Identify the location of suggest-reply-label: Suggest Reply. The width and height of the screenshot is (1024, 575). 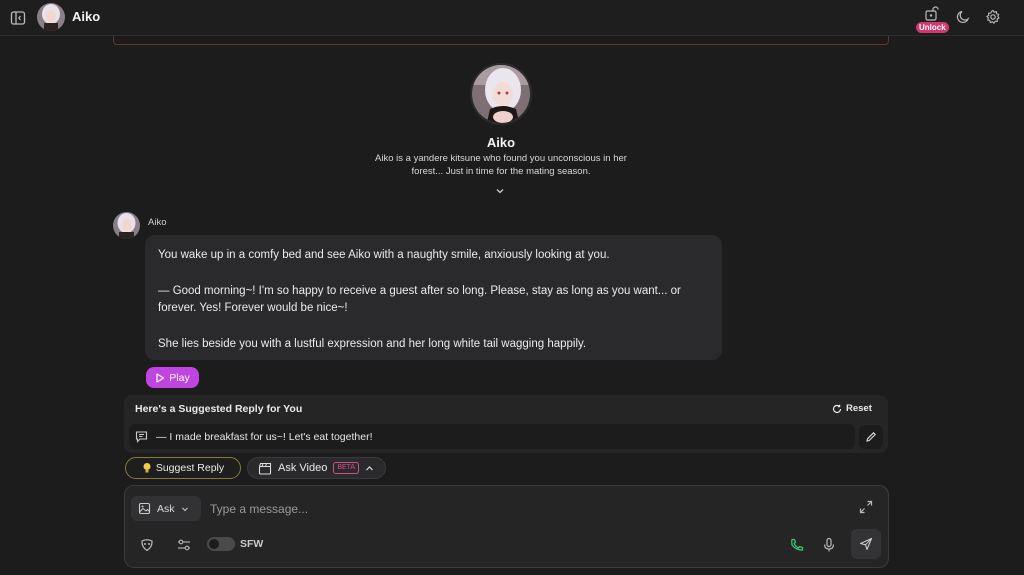
(190, 468).